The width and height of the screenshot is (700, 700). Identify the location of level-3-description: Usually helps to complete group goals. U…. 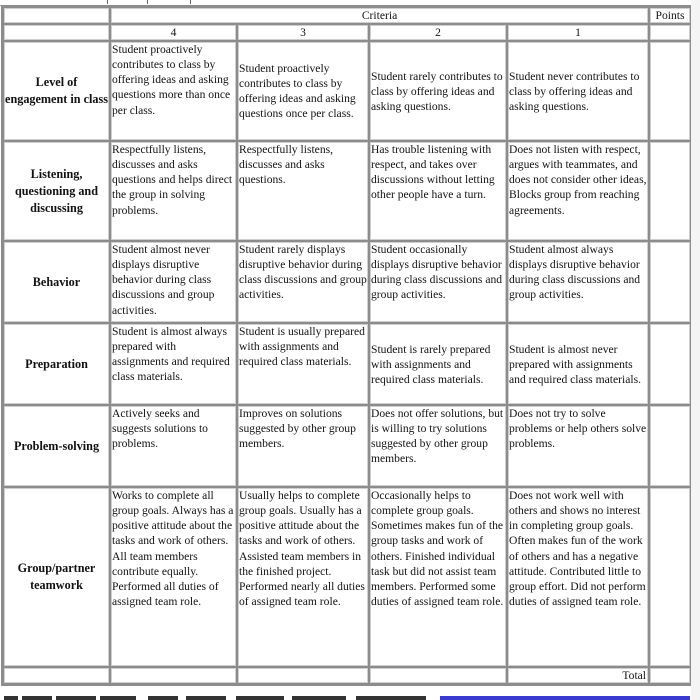
(303, 577).